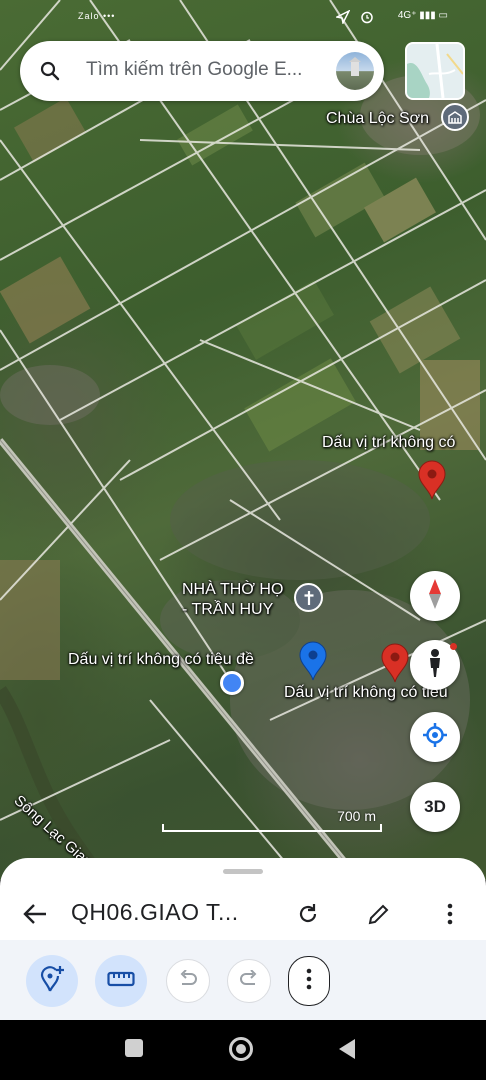 This screenshot has height=1080, width=486. I want to click on add-location-button, so click(52, 981).